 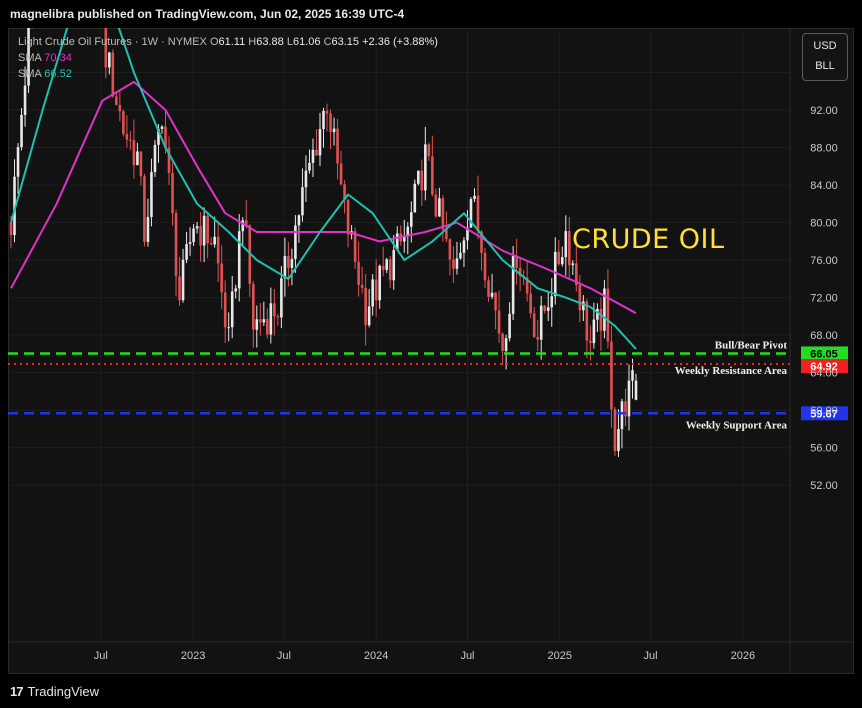 I want to click on legend-sma-short: SMA 66.52, so click(x=228, y=74).